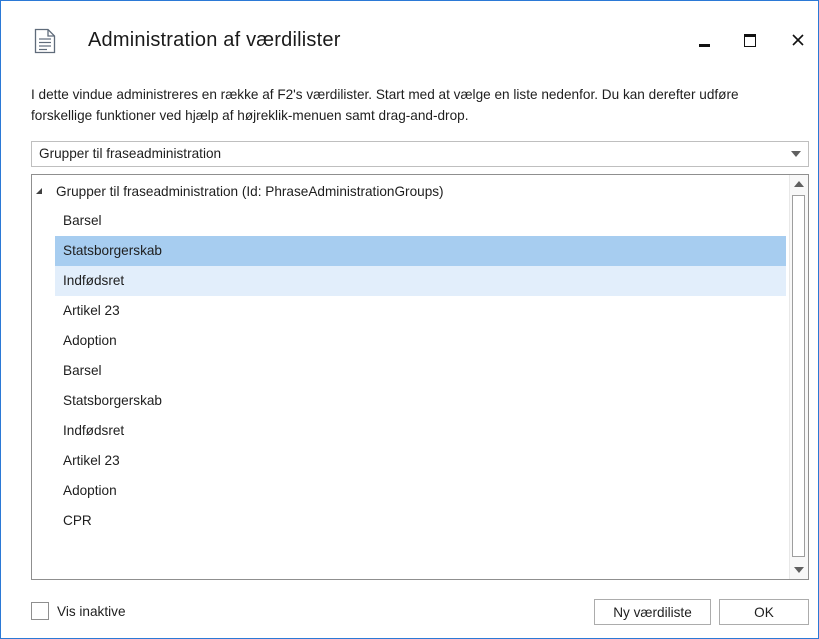 This screenshot has height=639, width=819. I want to click on title-bar: Administration af værdilister, so click(409, 30).